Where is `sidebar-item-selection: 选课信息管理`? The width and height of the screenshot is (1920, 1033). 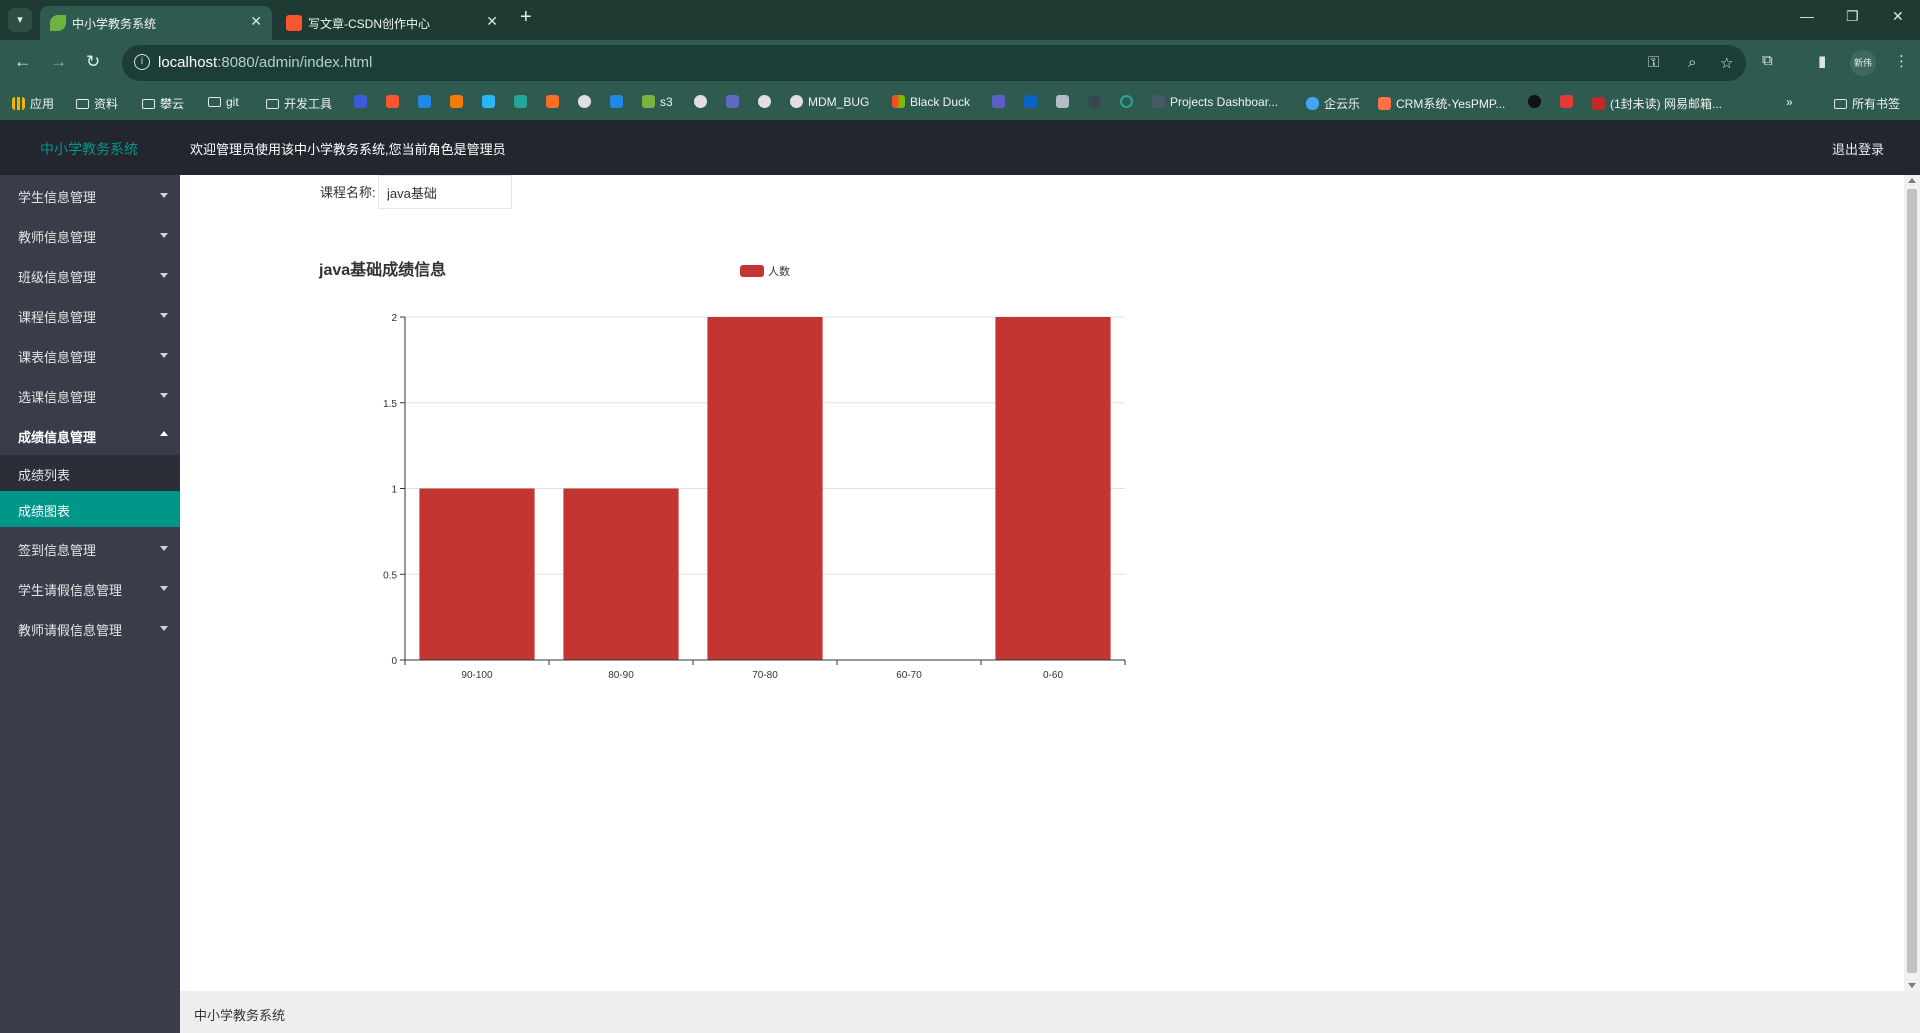 sidebar-item-selection: 选课信息管理 is located at coordinates (90, 395).